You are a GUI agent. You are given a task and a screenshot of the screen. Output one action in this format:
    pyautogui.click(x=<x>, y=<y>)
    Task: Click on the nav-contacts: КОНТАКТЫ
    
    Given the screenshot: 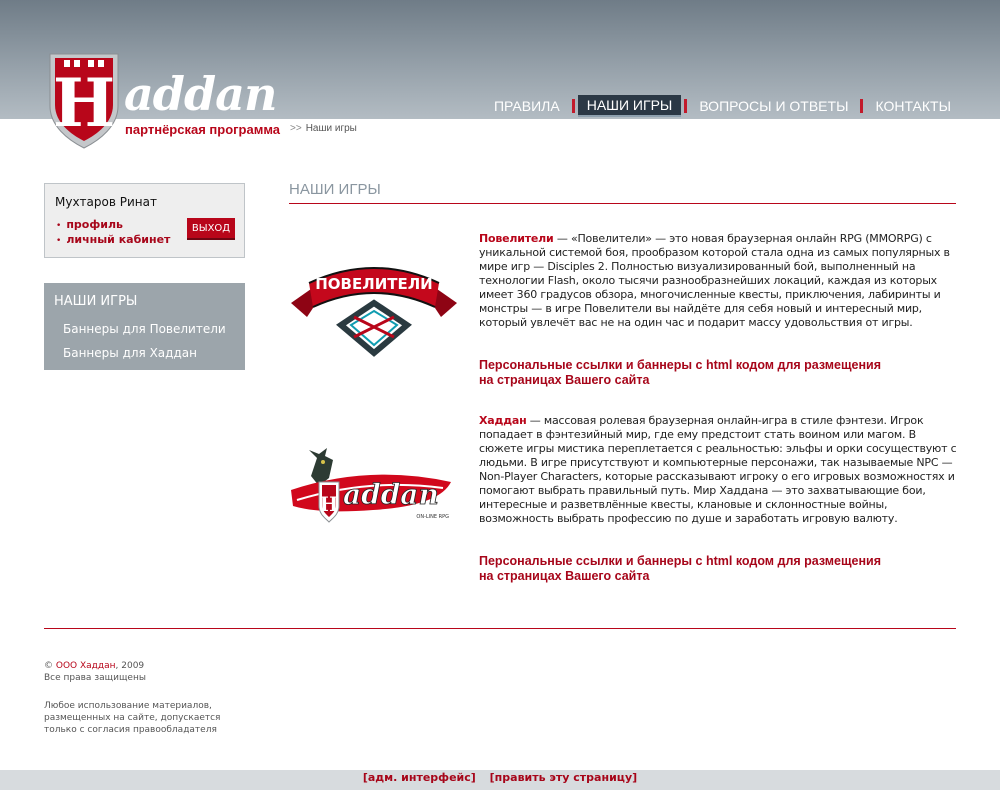 What is the action you would take?
    pyautogui.click(x=913, y=106)
    